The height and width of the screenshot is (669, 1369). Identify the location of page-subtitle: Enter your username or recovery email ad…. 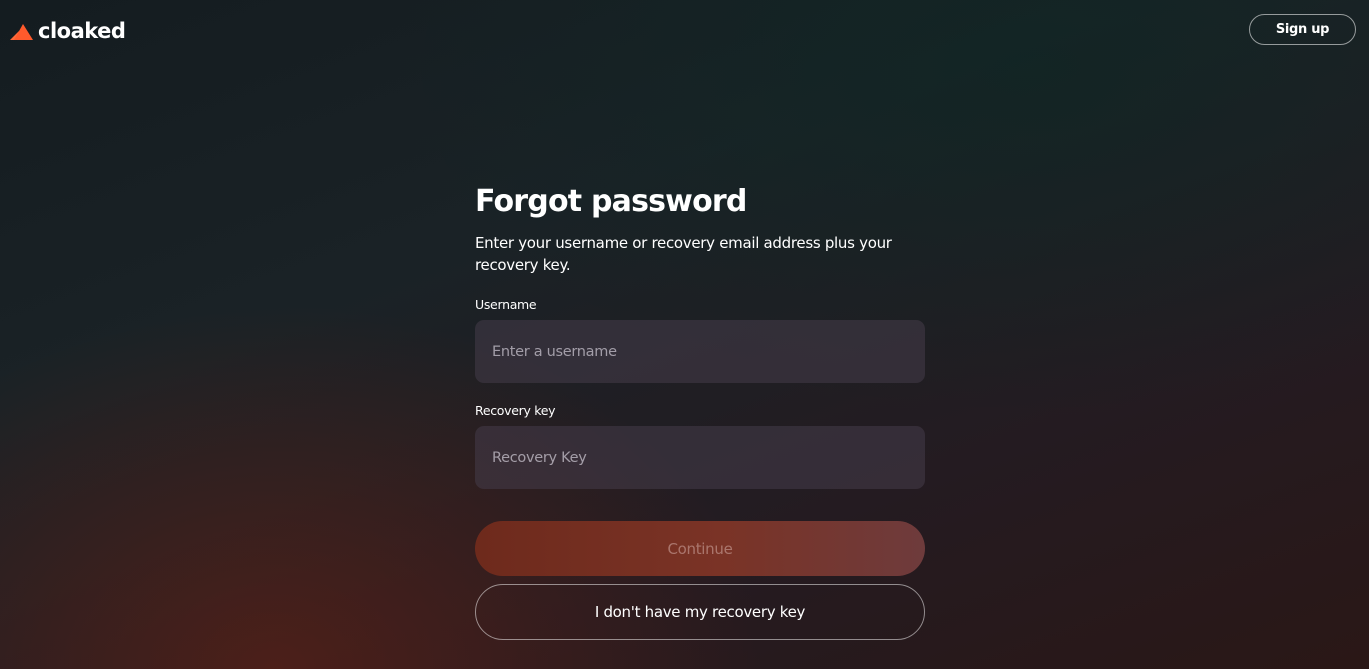
(683, 254).